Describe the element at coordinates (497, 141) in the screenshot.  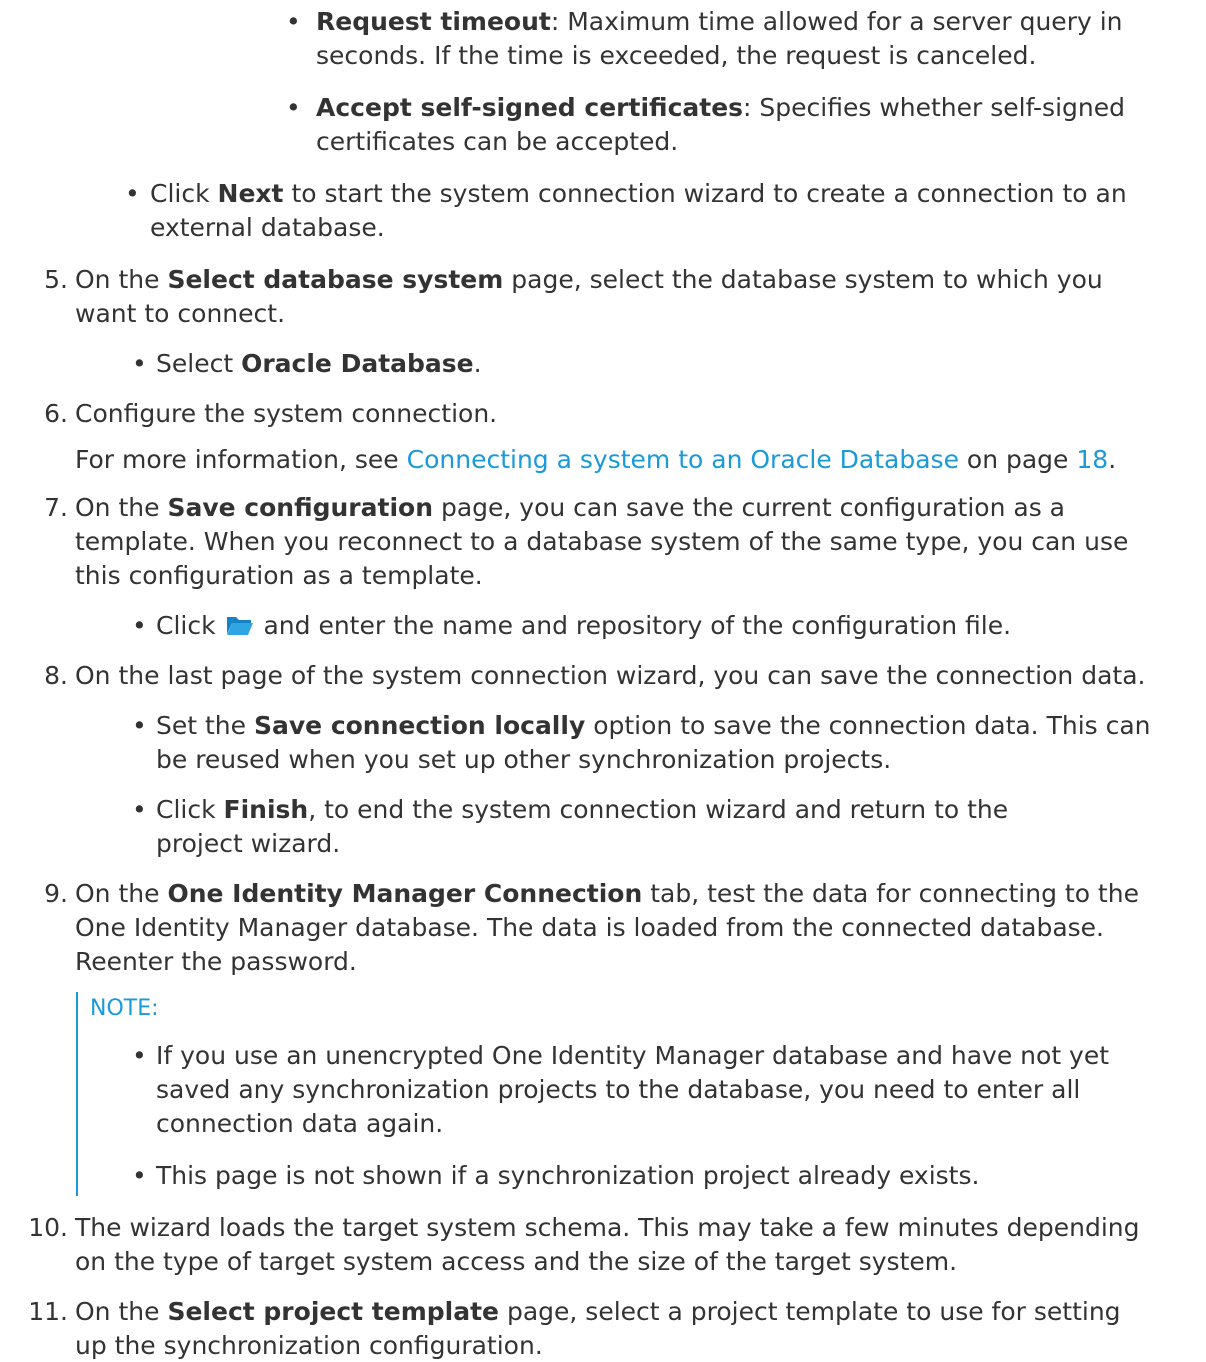
I see `bullet-text-line: certificates can be accepted.` at that location.